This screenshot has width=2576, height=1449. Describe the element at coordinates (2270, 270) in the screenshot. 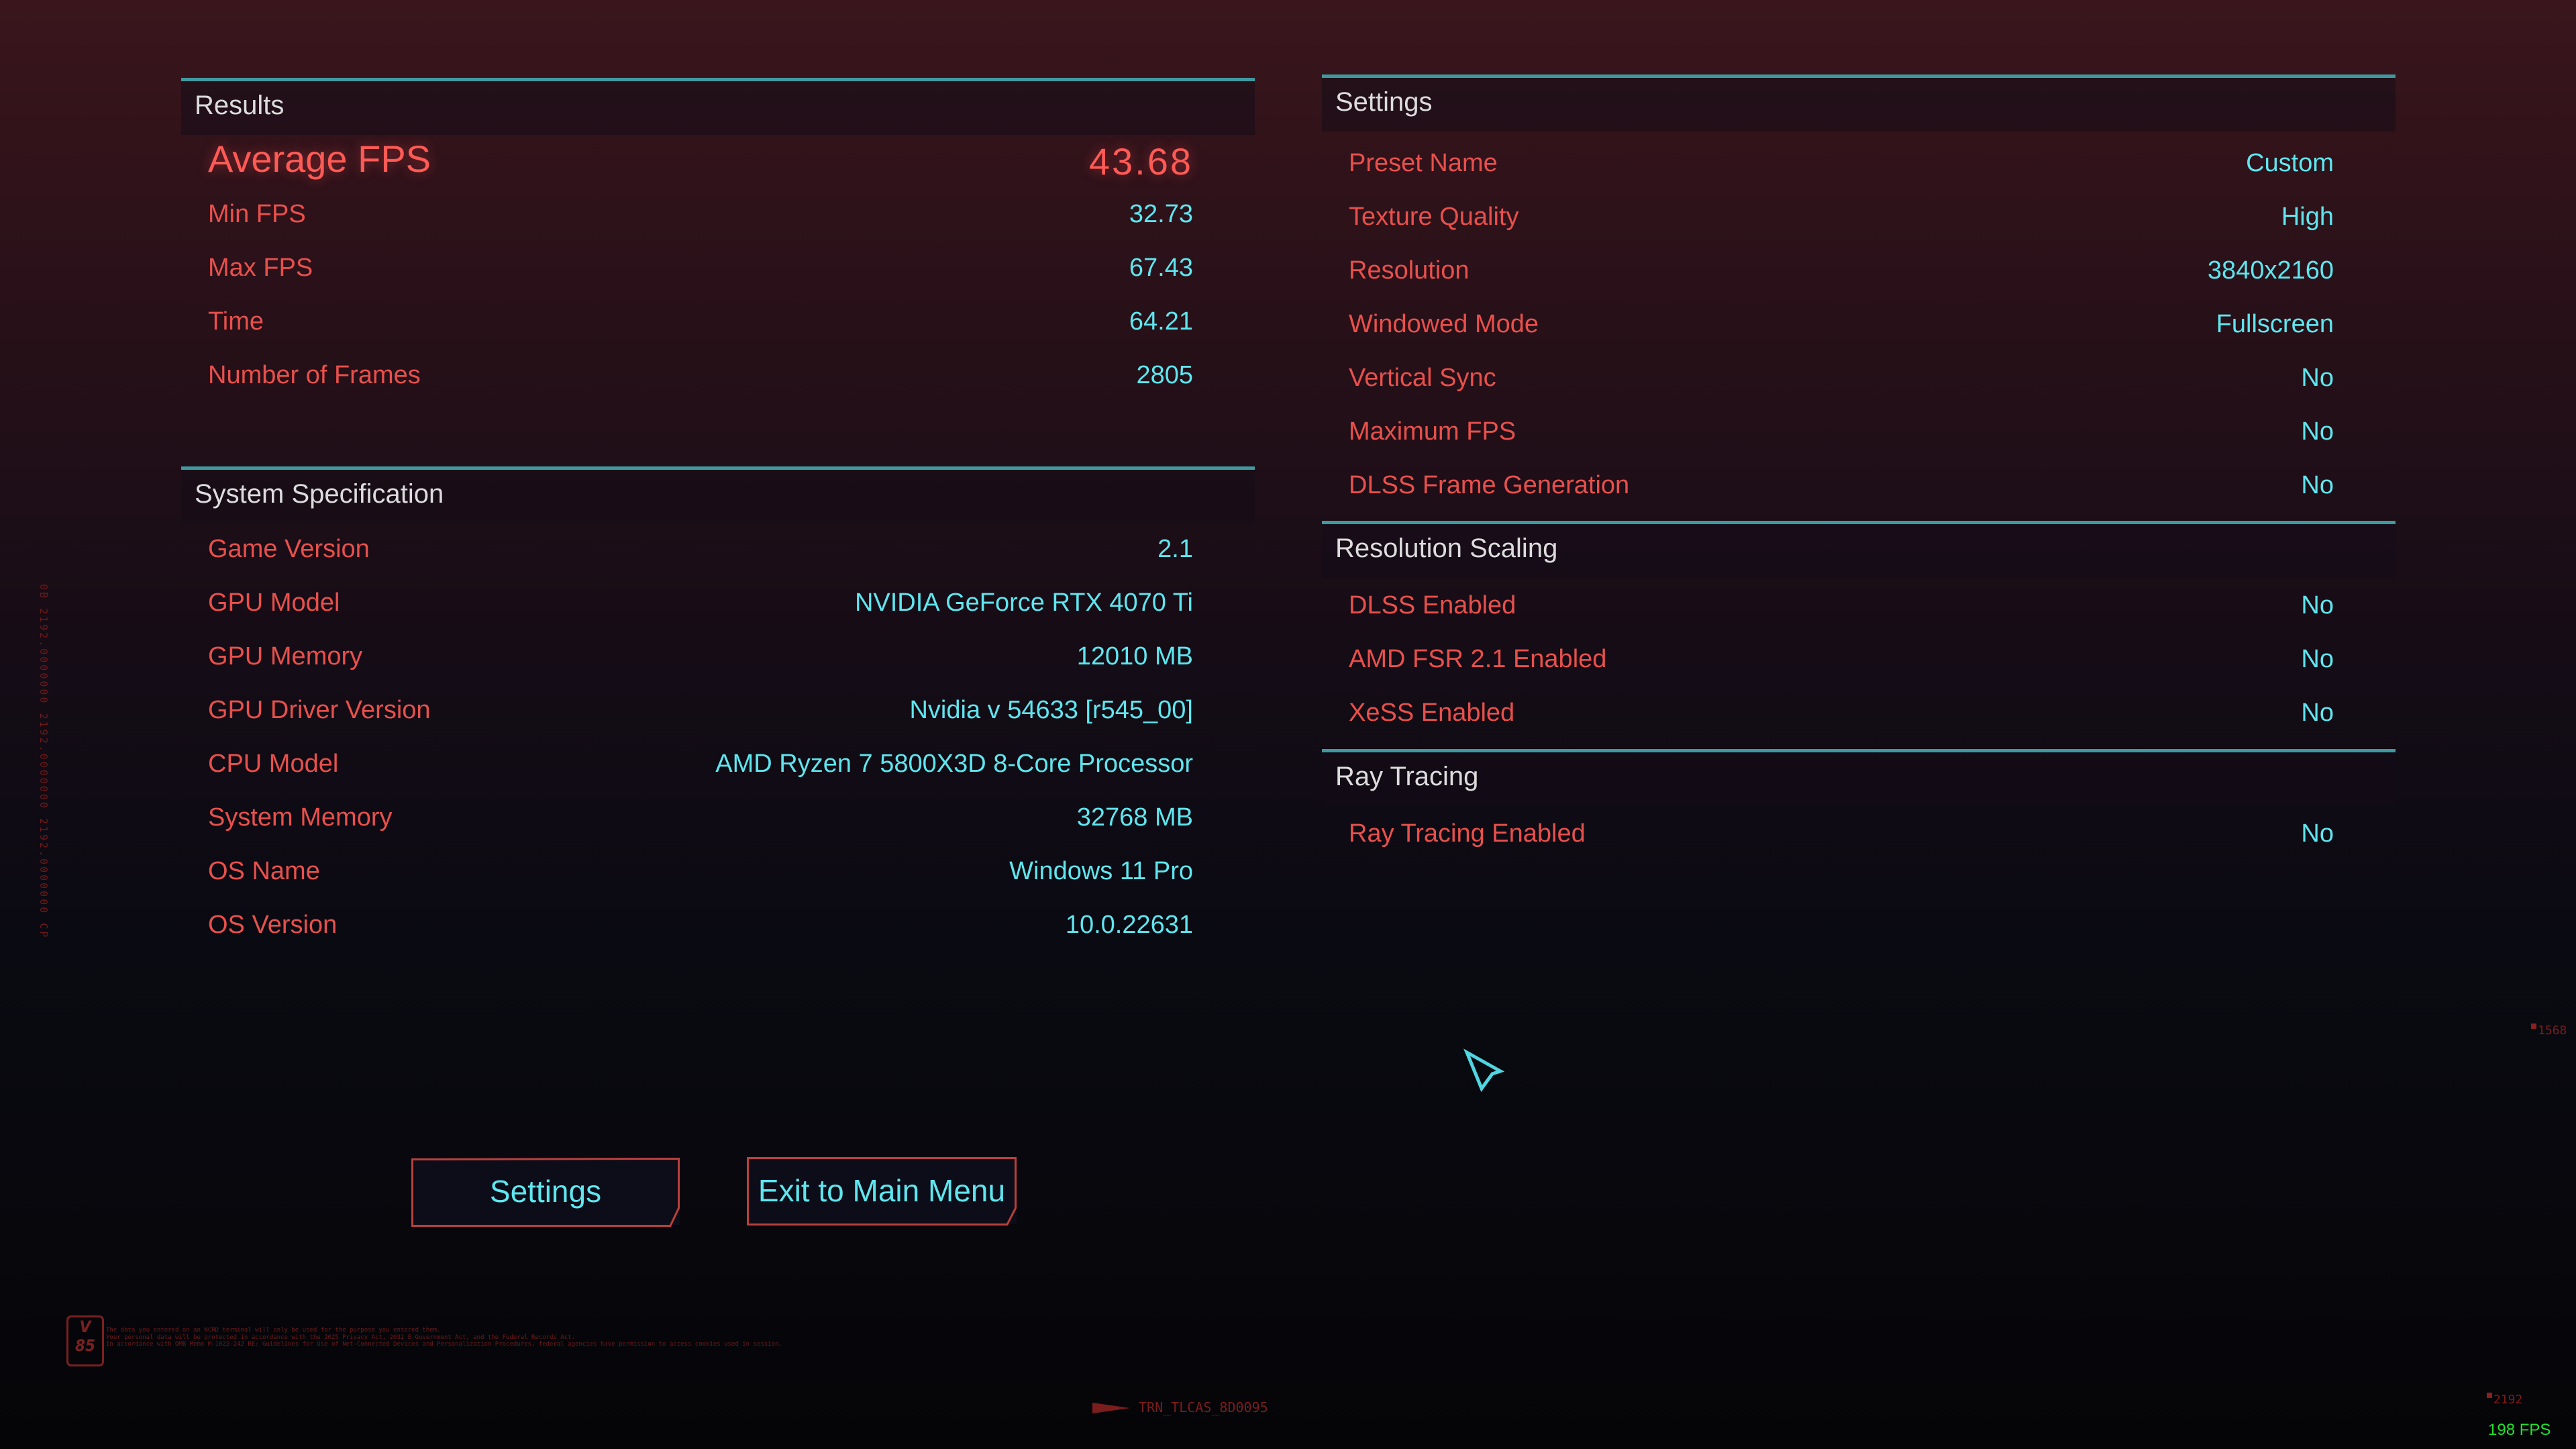

I see `setting-value: 3840x2160` at that location.